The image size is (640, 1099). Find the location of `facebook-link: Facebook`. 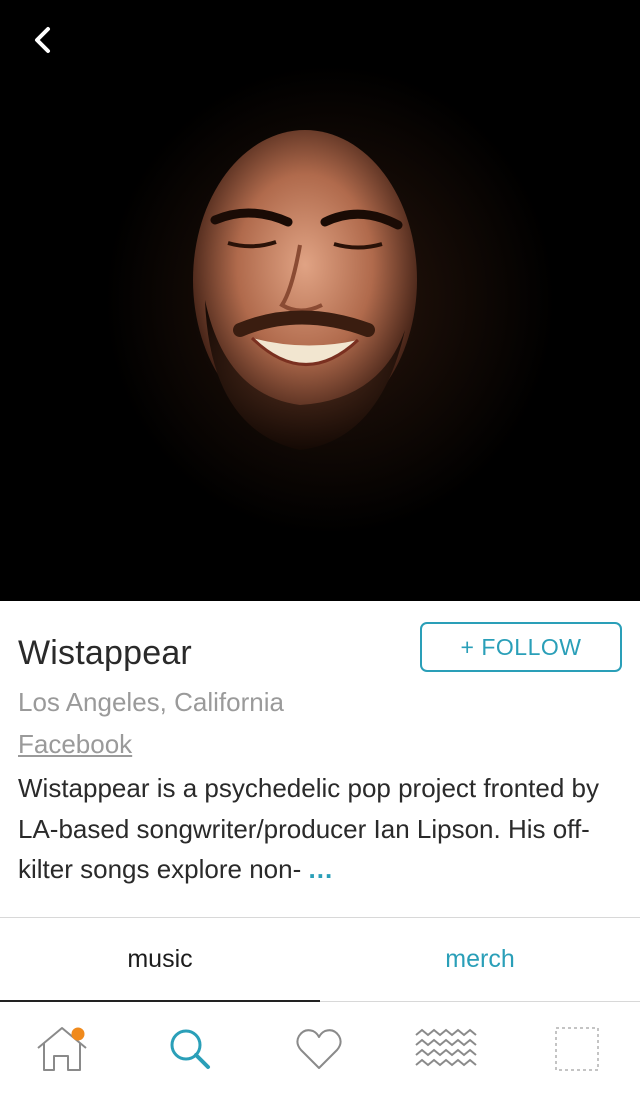

facebook-link: Facebook is located at coordinates (75, 744).